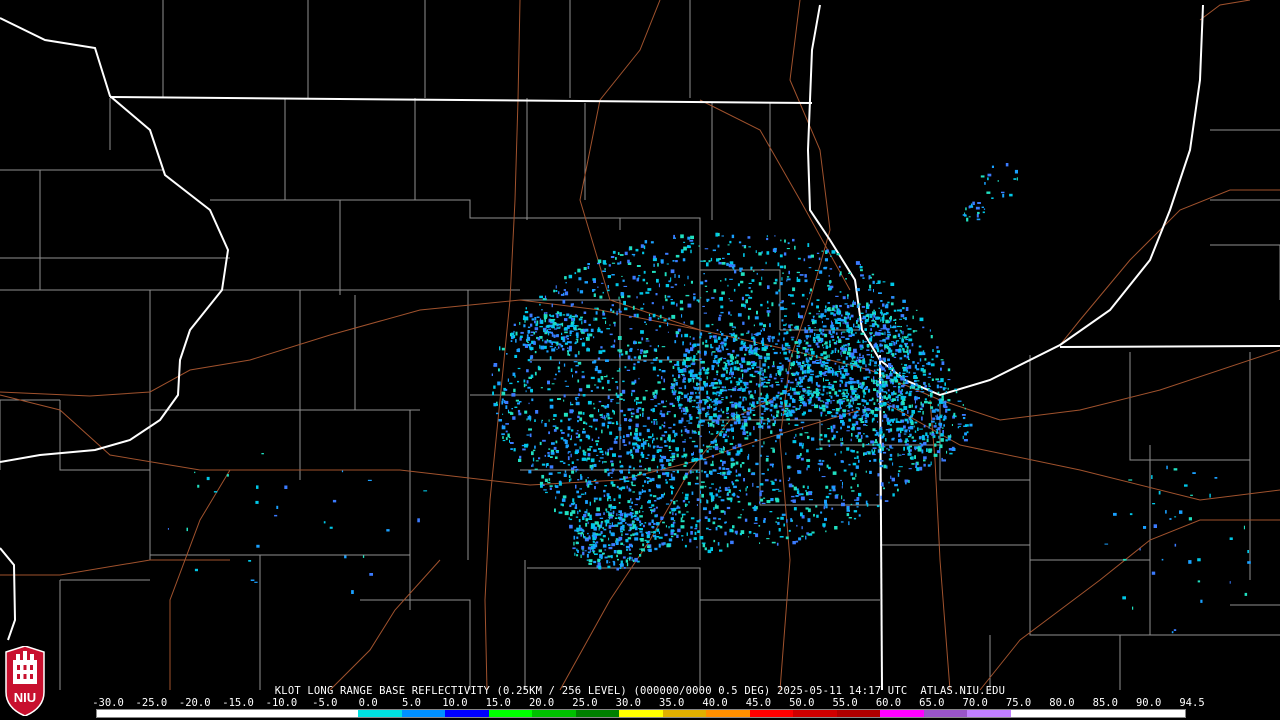  What do you see at coordinates (115, 567) in the screenshot?
I see `highway-line` at bounding box center [115, 567].